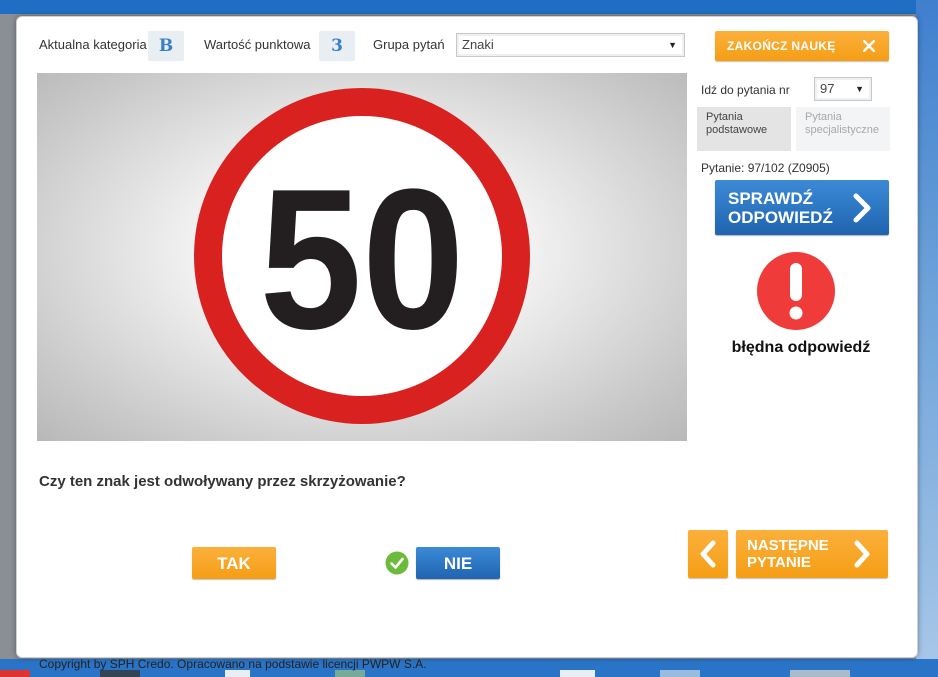 Image resolution: width=938 pixels, height=677 pixels. I want to click on group-select-value: Znaki, so click(478, 44).